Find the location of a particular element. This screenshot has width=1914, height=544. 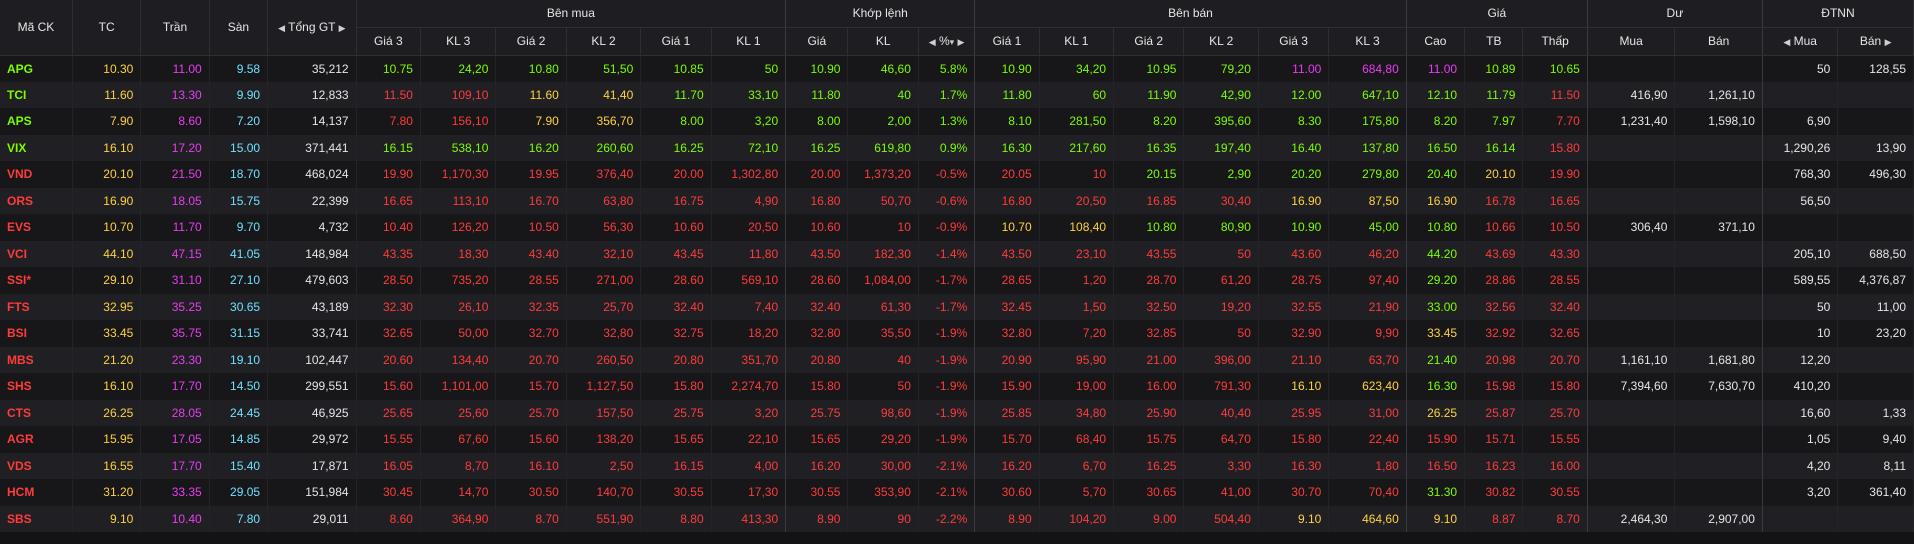

cell-buy-vol1: 3,20 is located at coordinates (749, 121).